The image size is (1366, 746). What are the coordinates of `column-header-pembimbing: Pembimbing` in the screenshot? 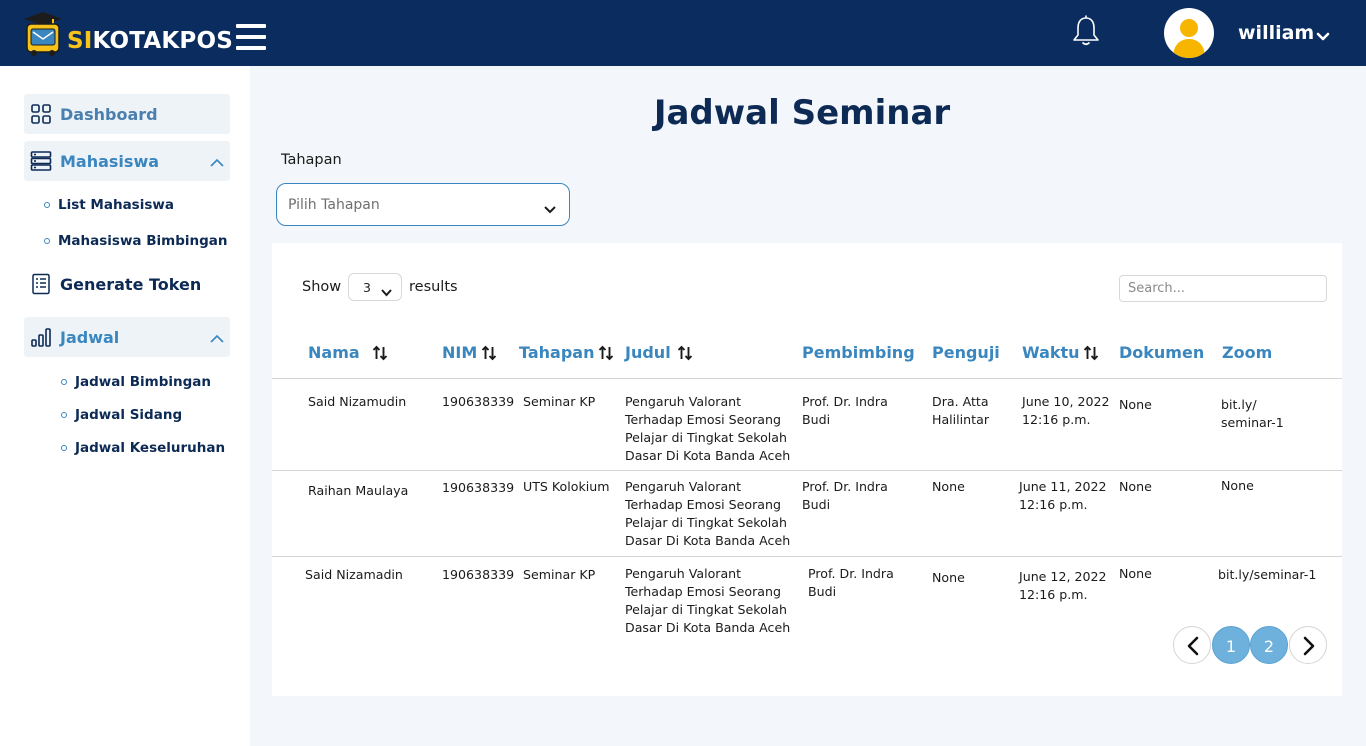 It's located at (858, 352).